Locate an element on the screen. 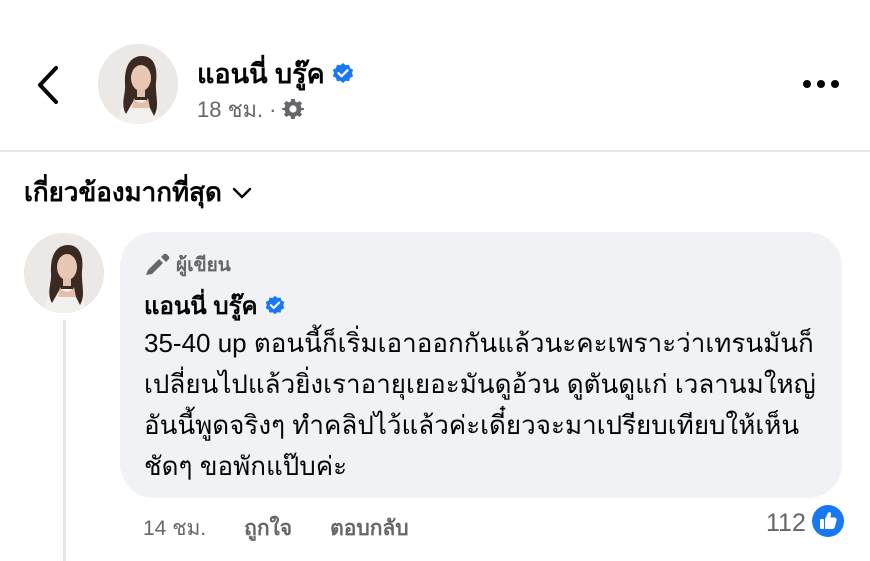  comment-actions: 14 ชม. ถูกใจ ตอบกลับ is located at coordinates (295, 528).